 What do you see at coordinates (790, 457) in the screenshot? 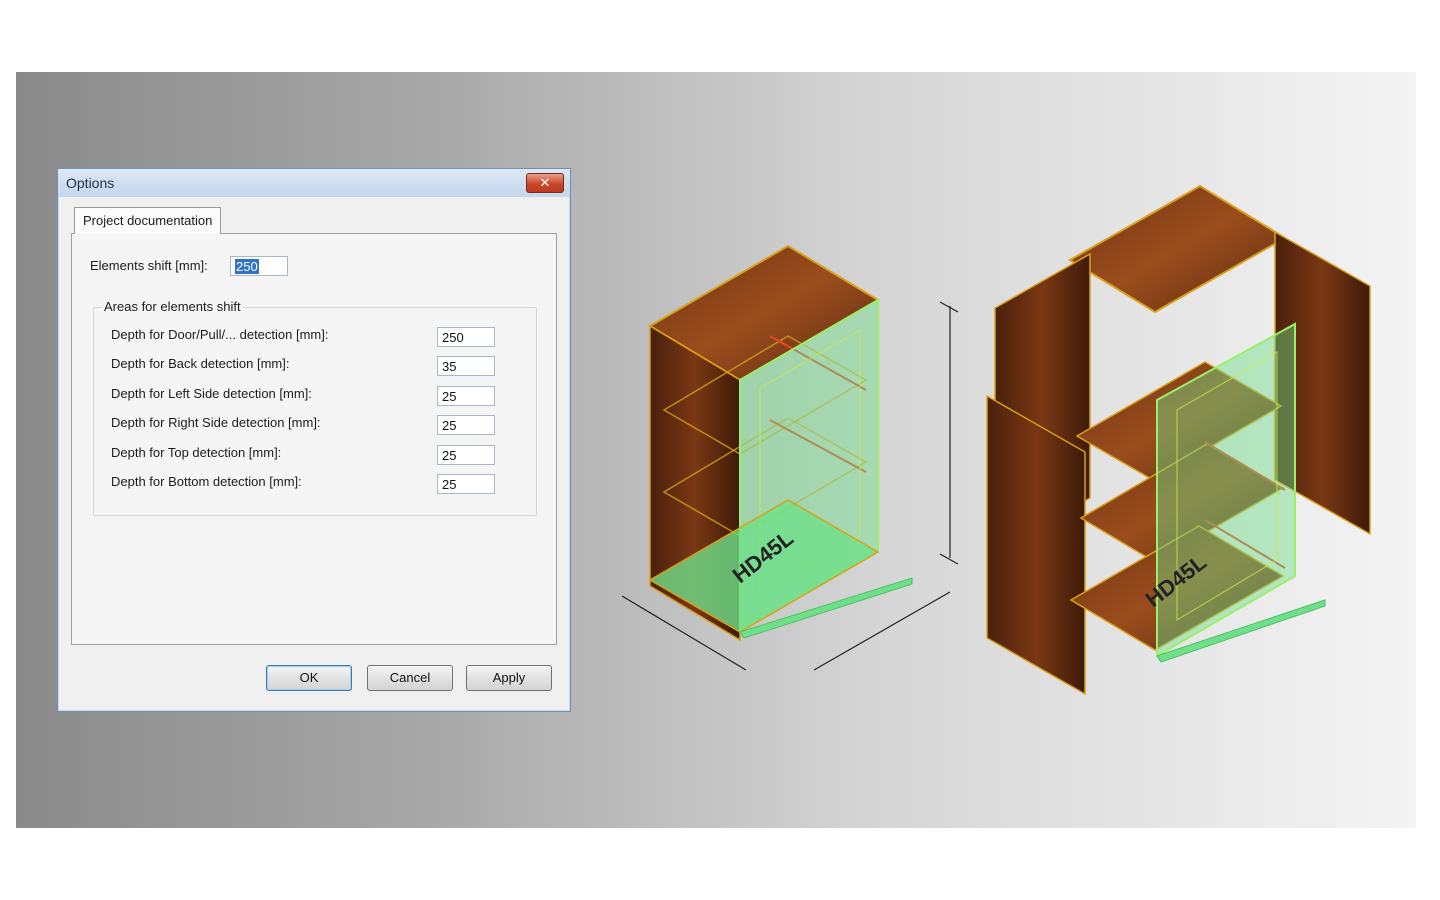
I see `cabinet-render: HD45L` at bounding box center [790, 457].